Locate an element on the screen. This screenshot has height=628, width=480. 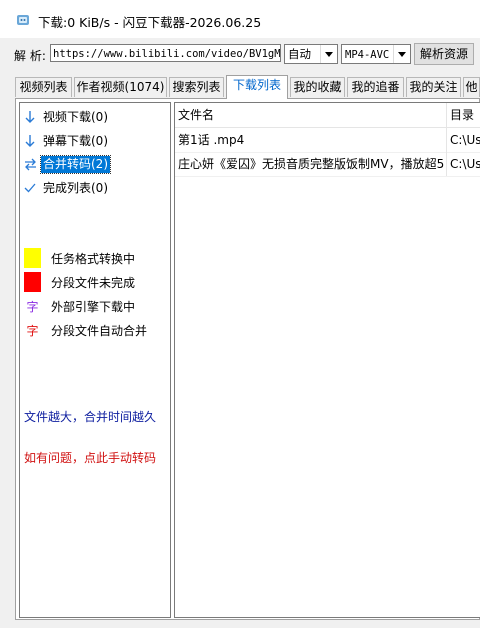
tab-following: 我的关注 is located at coordinates (433, 87).